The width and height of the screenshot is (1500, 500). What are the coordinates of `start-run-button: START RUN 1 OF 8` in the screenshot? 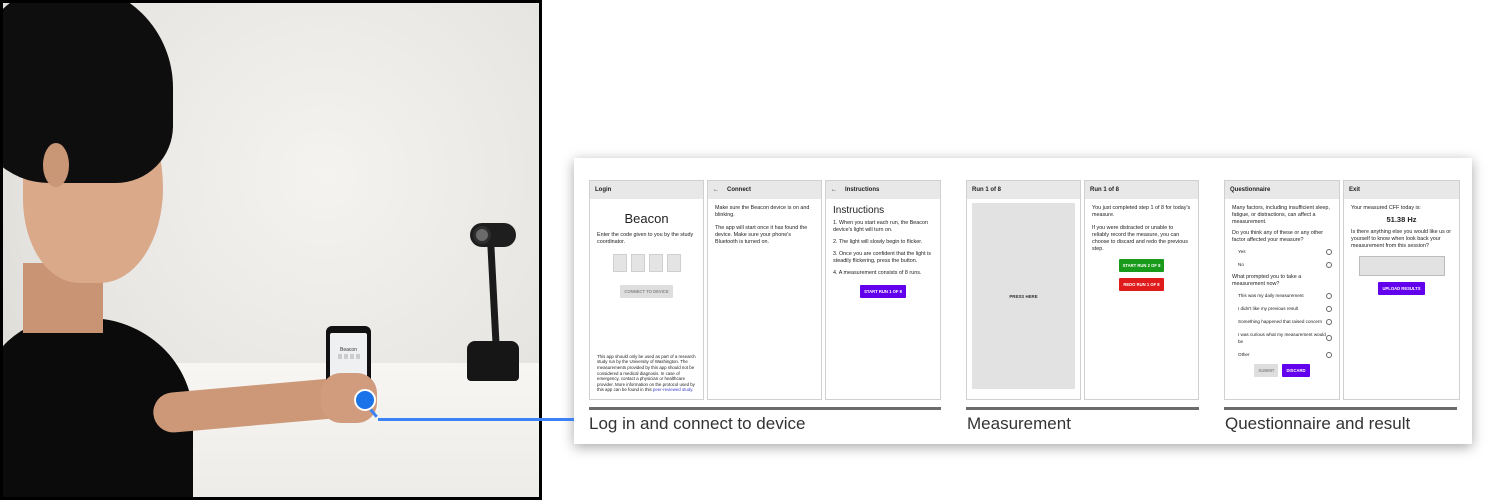 It's located at (883, 291).